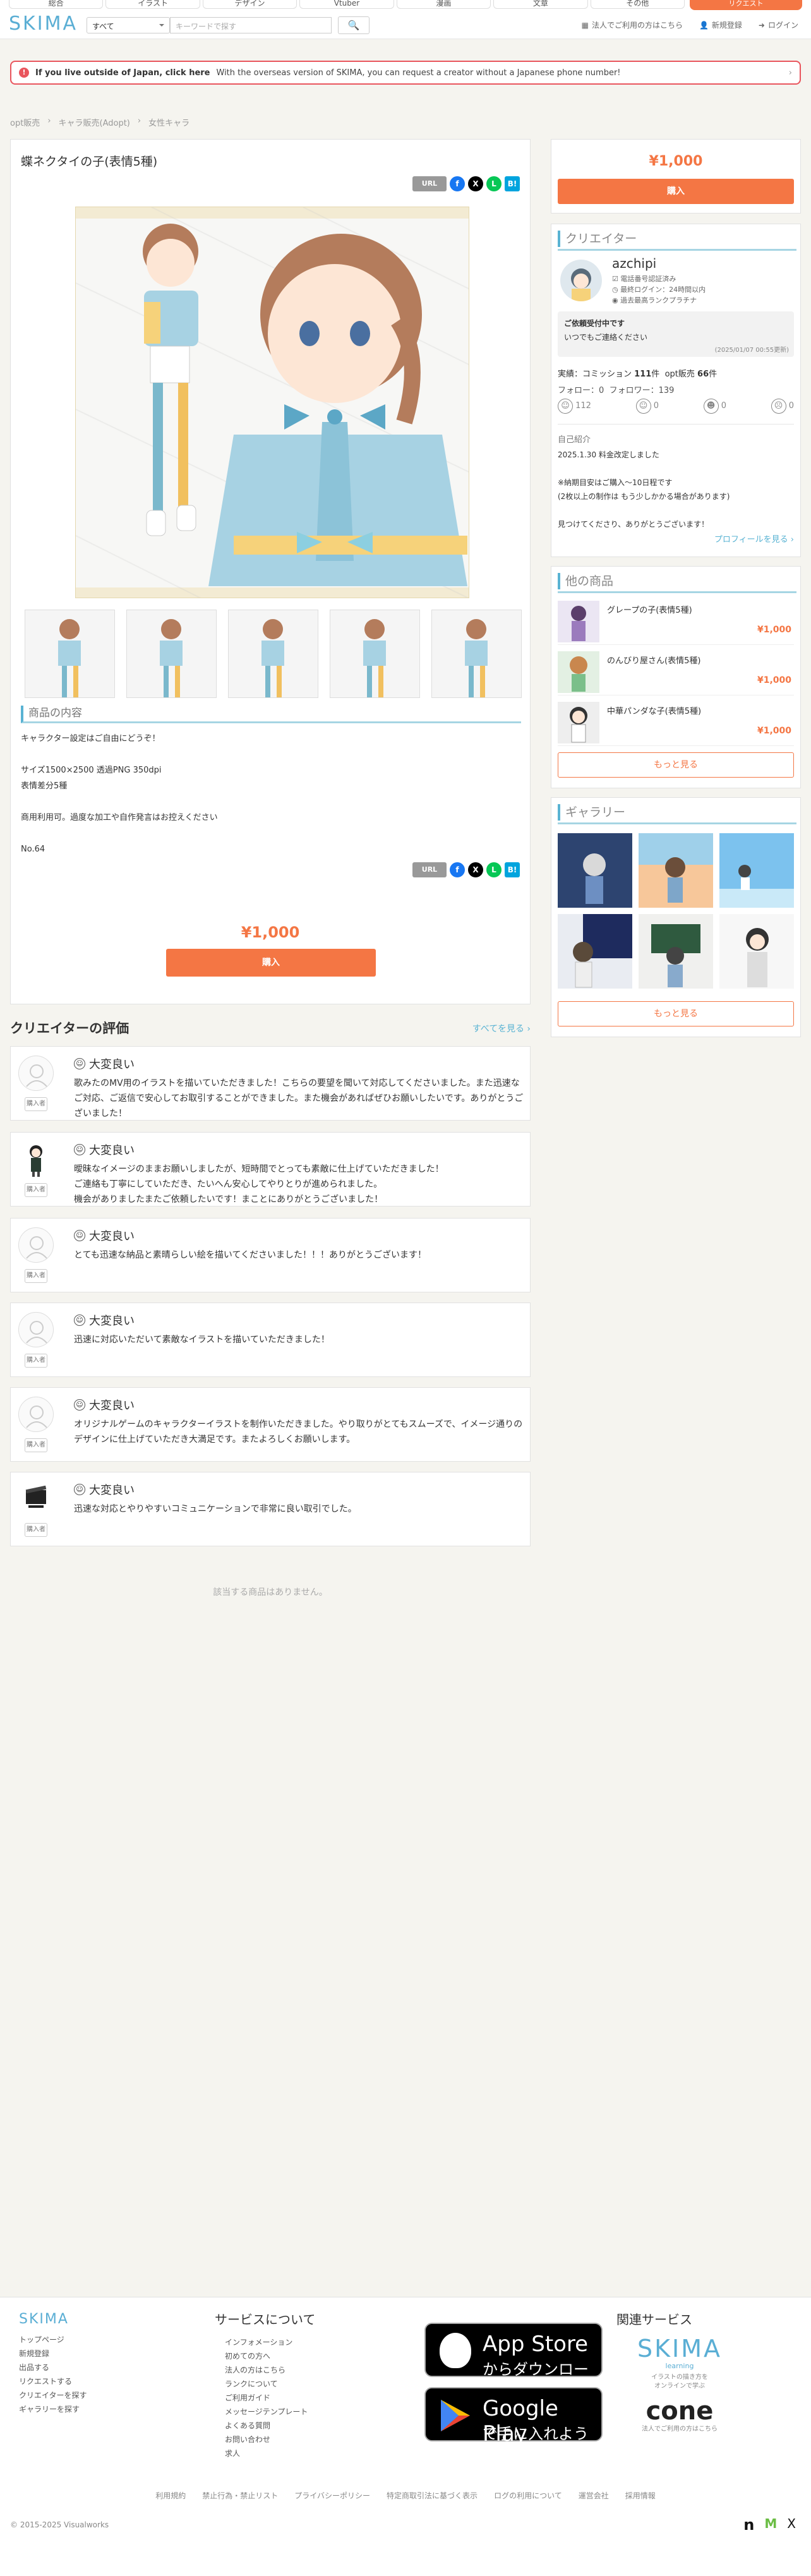 Image resolution: width=811 pixels, height=2576 pixels. What do you see at coordinates (270, 2426) in the screenshot?
I see `footer-link: よくある質問` at bounding box center [270, 2426].